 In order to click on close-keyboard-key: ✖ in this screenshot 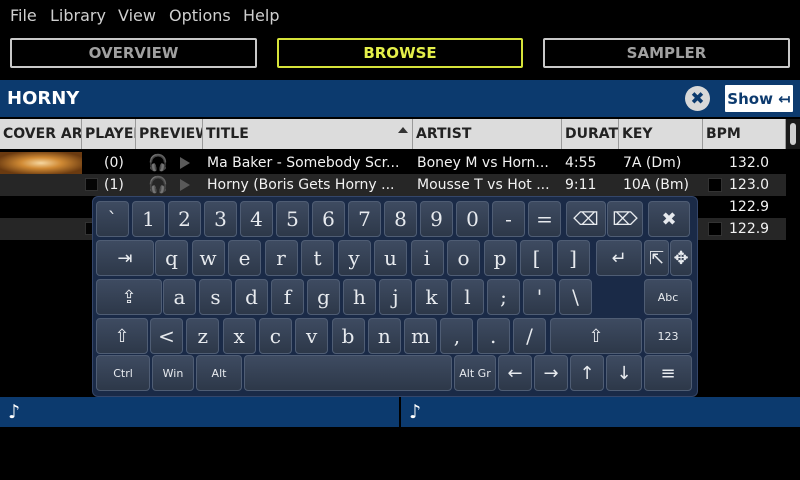, I will do `click(669, 219)`.